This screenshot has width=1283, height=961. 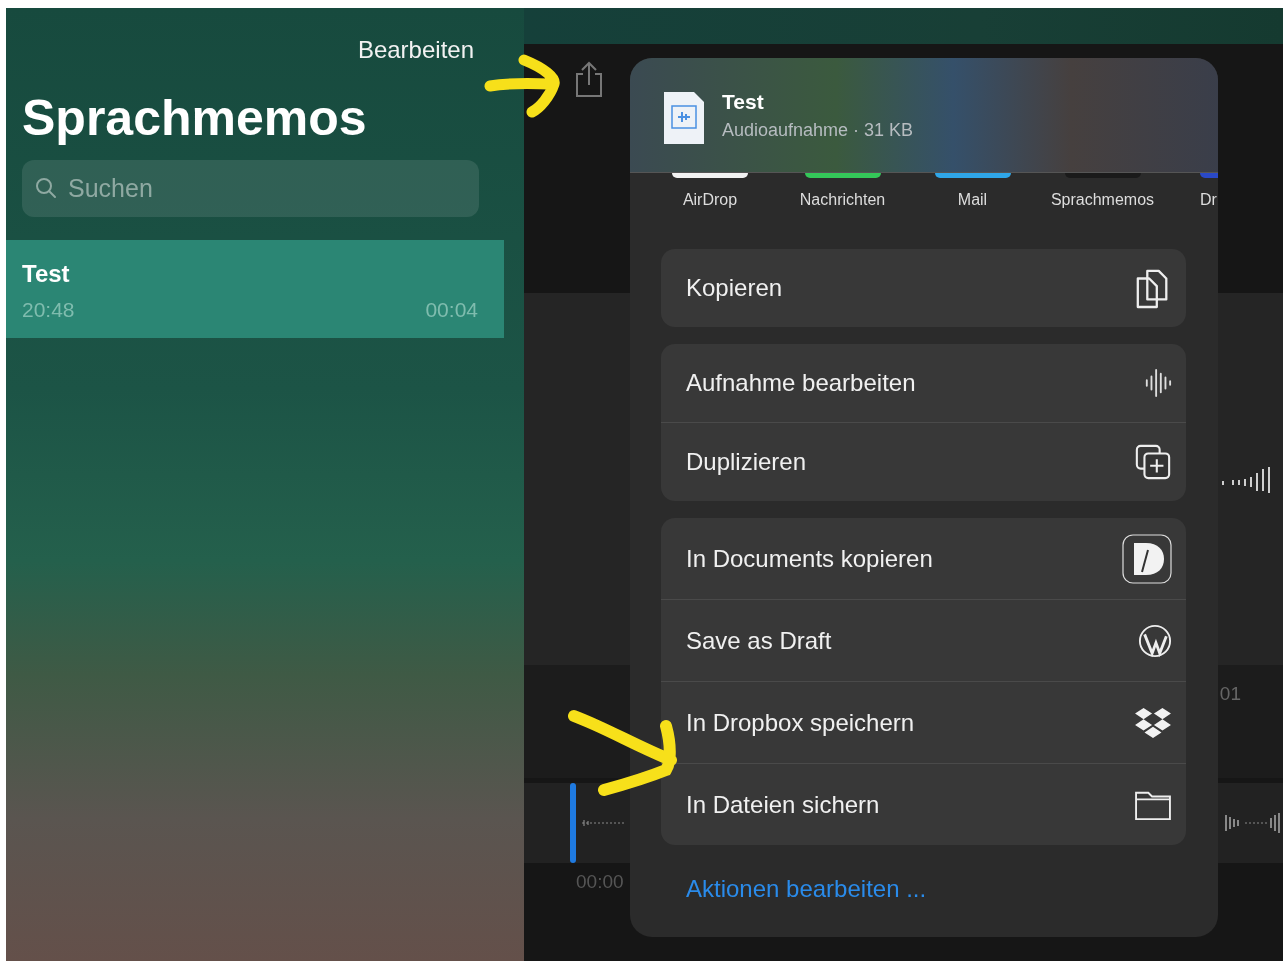 I want to click on audio-file-icon, so click(x=684, y=118).